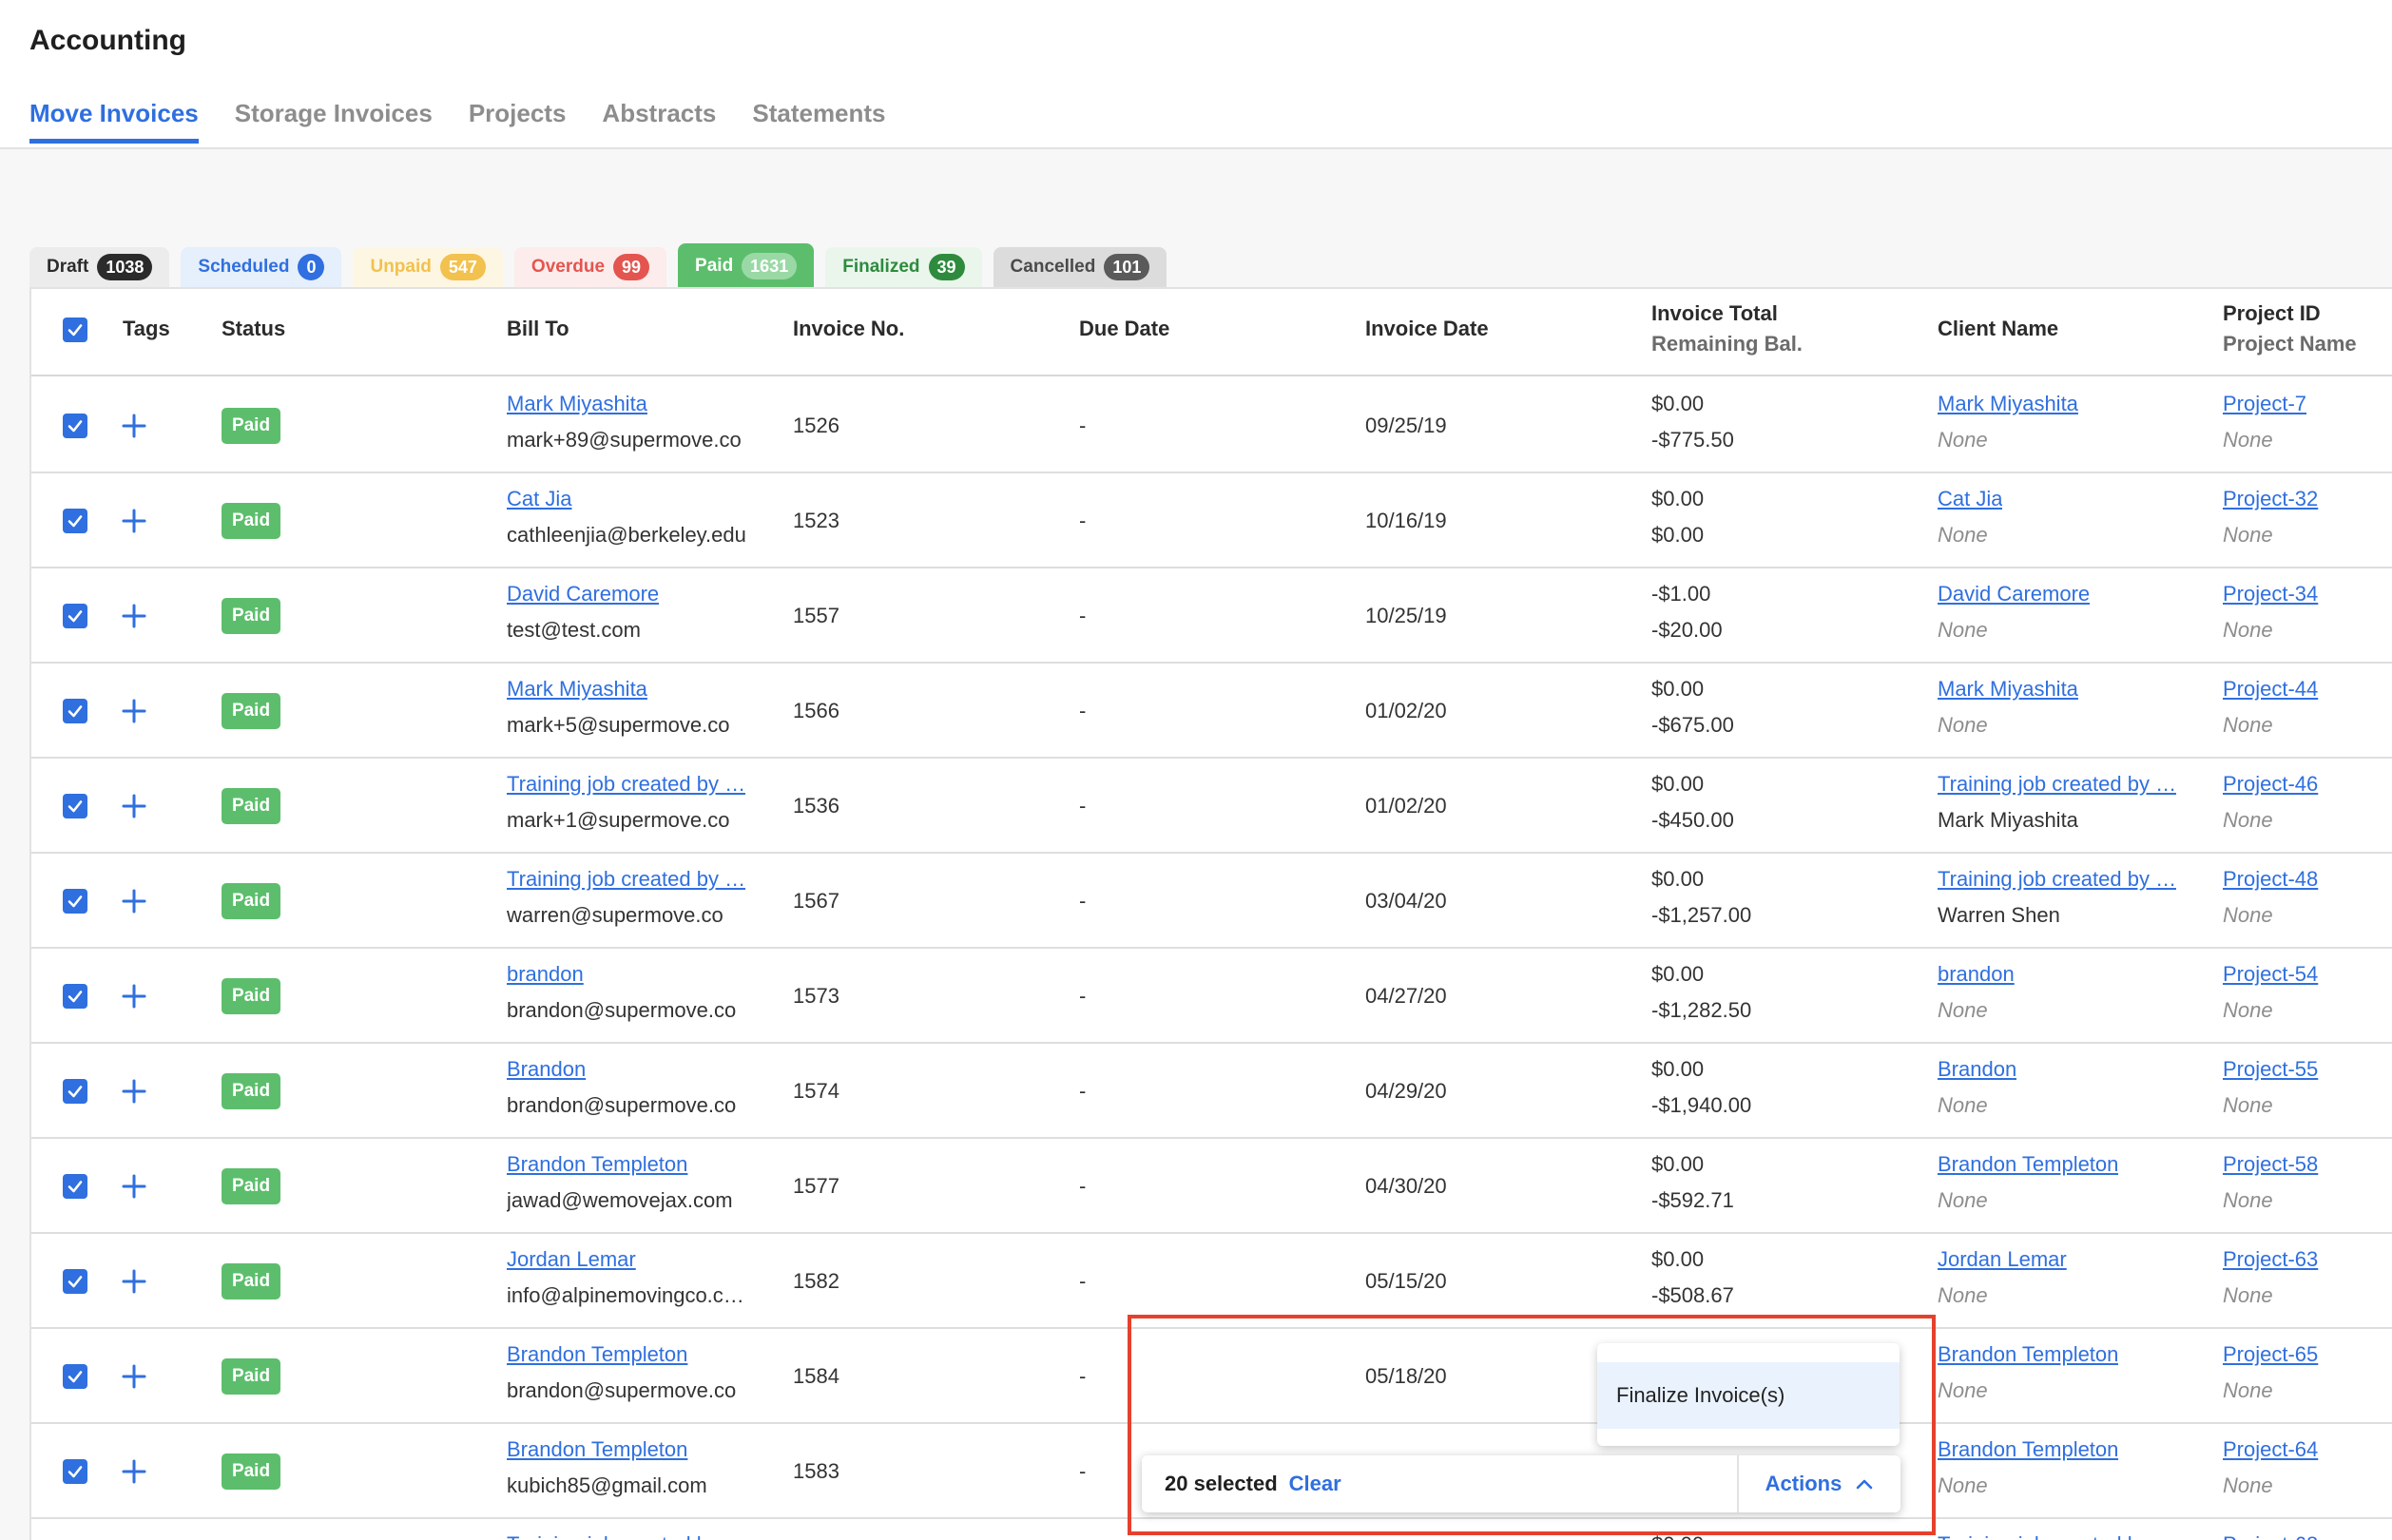  What do you see at coordinates (99, 267) in the screenshot?
I see `status-tab-draft: Draft 1038` at bounding box center [99, 267].